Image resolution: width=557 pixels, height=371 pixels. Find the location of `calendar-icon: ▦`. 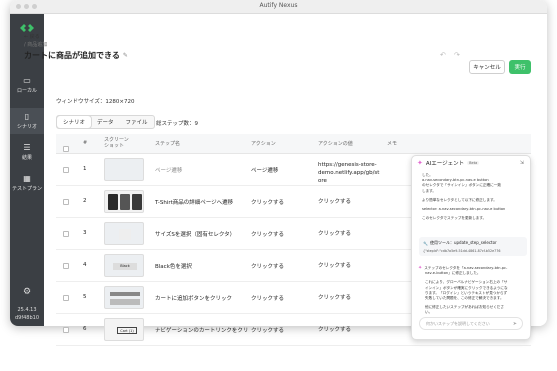

calendar-icon: ▦ is located at coordinates (27, 178).